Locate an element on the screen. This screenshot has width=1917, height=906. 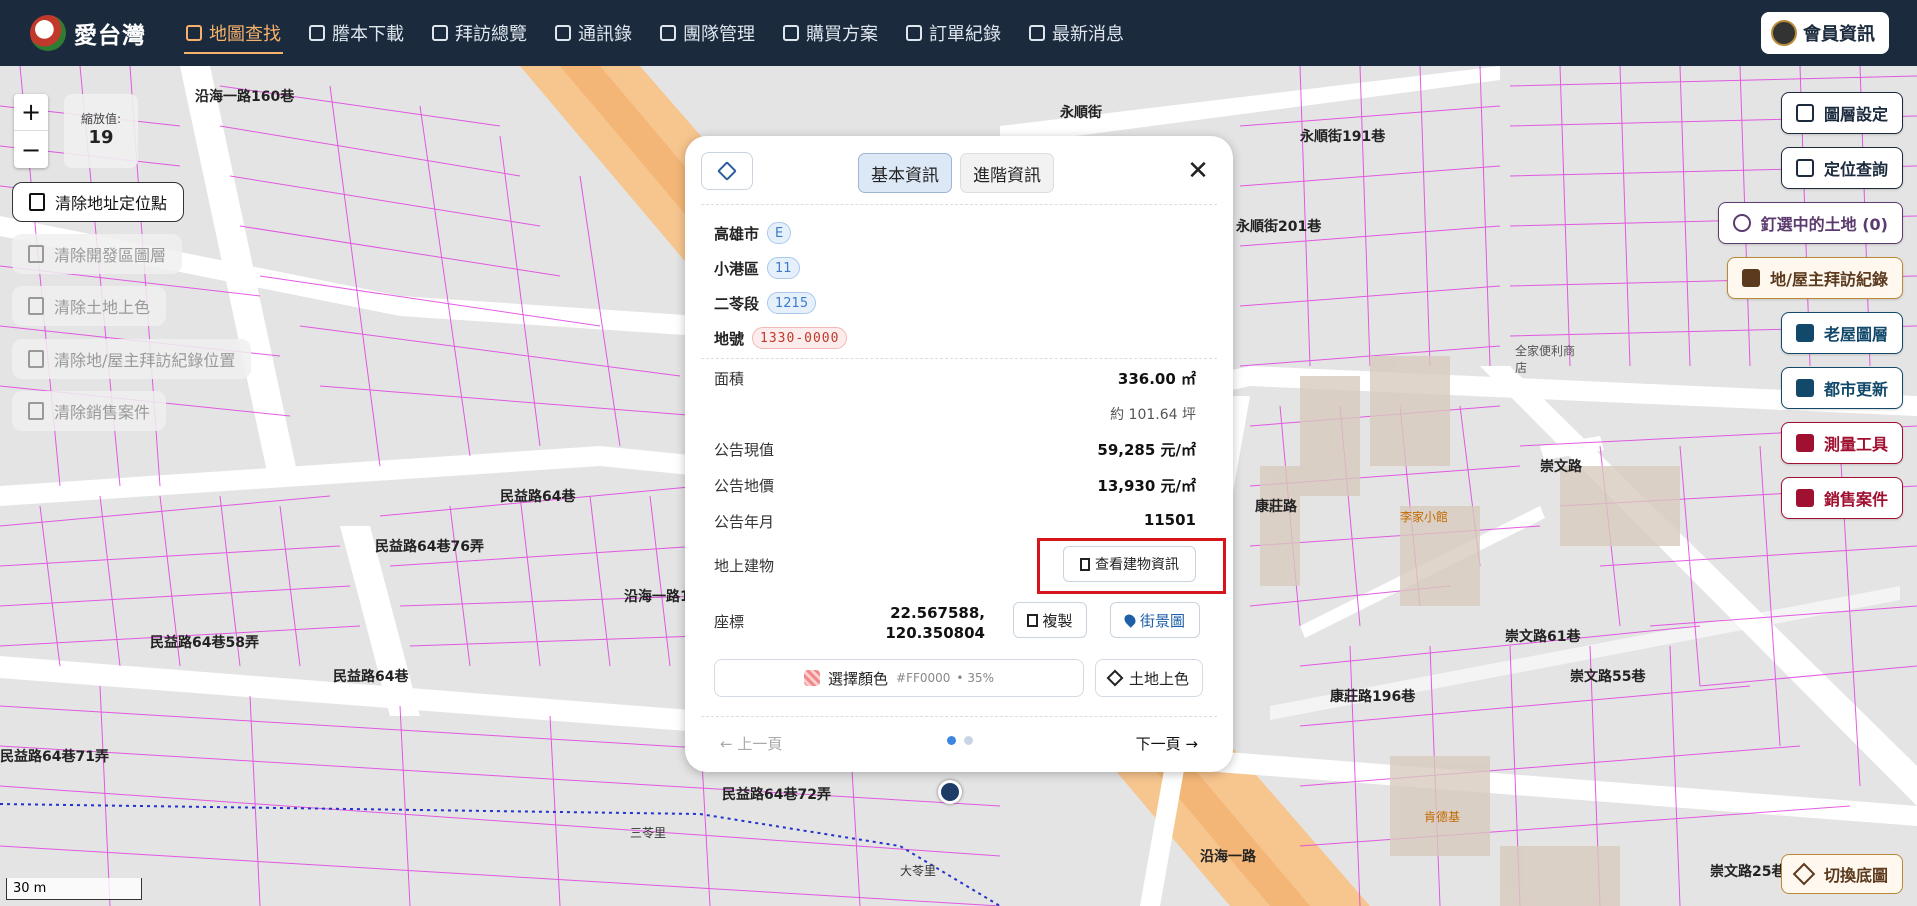
tab-advanced-info: 進階資訊 is located at coordinates (1007, 173).